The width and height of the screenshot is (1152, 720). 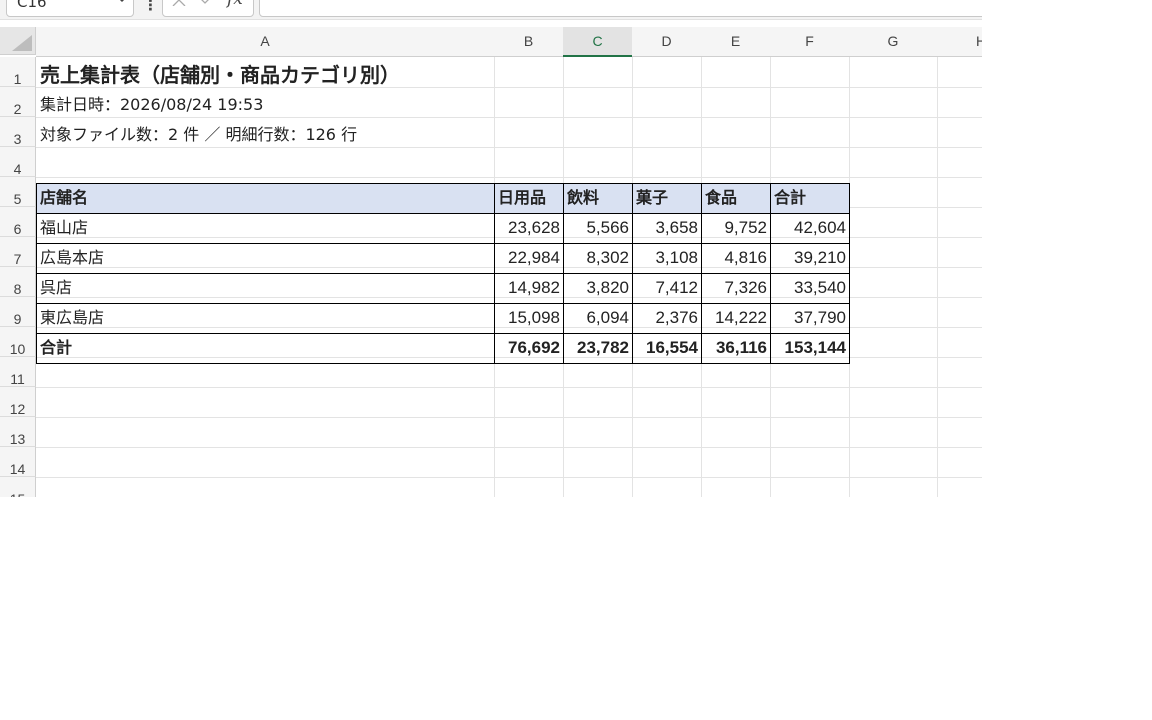 I want to click on row-header-3: 3, so click(x=18, y=132).